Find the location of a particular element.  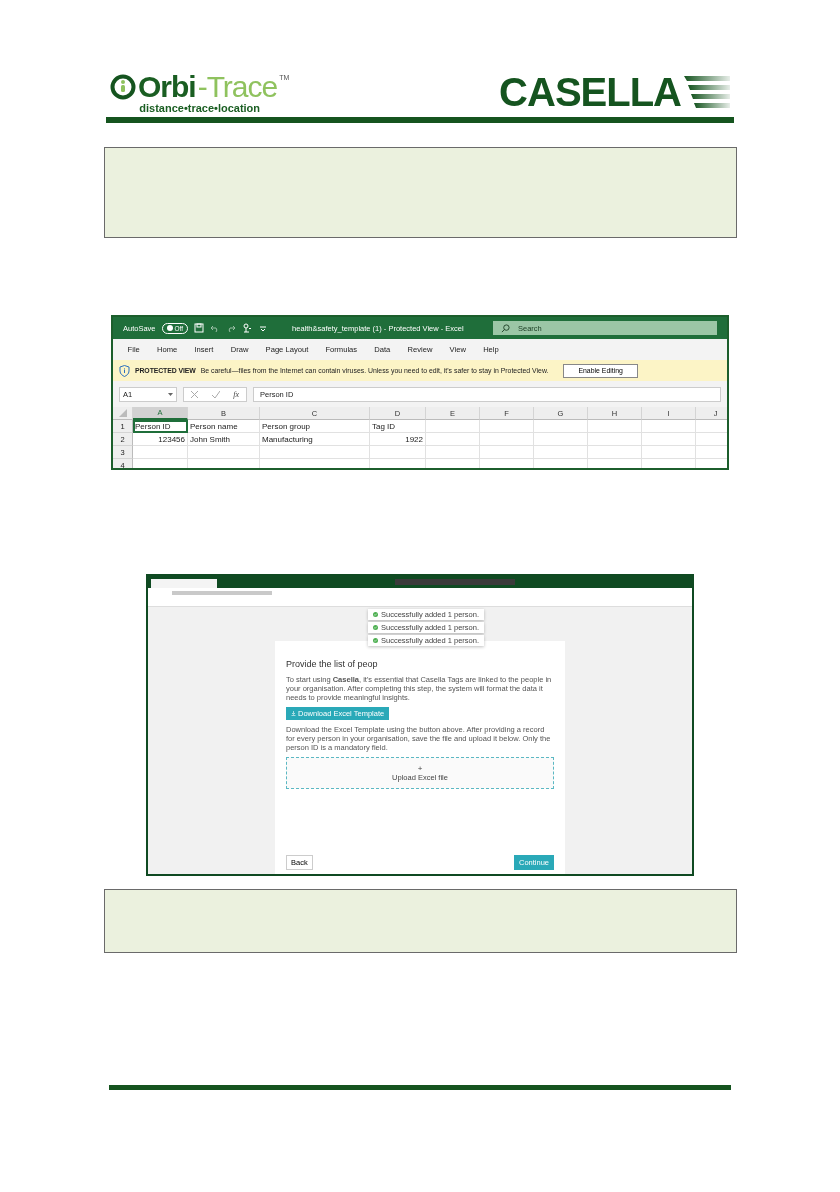

table-cell: Person name is located at coordinates (224, 426).